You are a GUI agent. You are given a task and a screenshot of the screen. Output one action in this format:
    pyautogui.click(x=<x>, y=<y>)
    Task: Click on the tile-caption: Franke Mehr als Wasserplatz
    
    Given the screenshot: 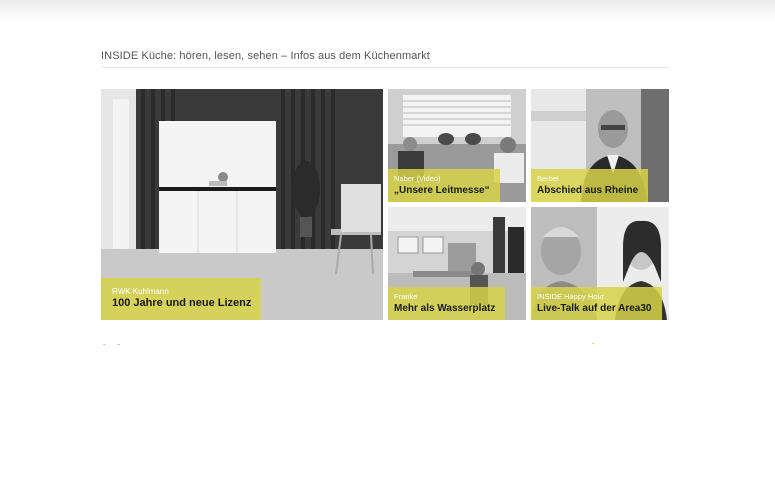 What is the action you would take?
    pyautogui.click(x=447, y=303)
    